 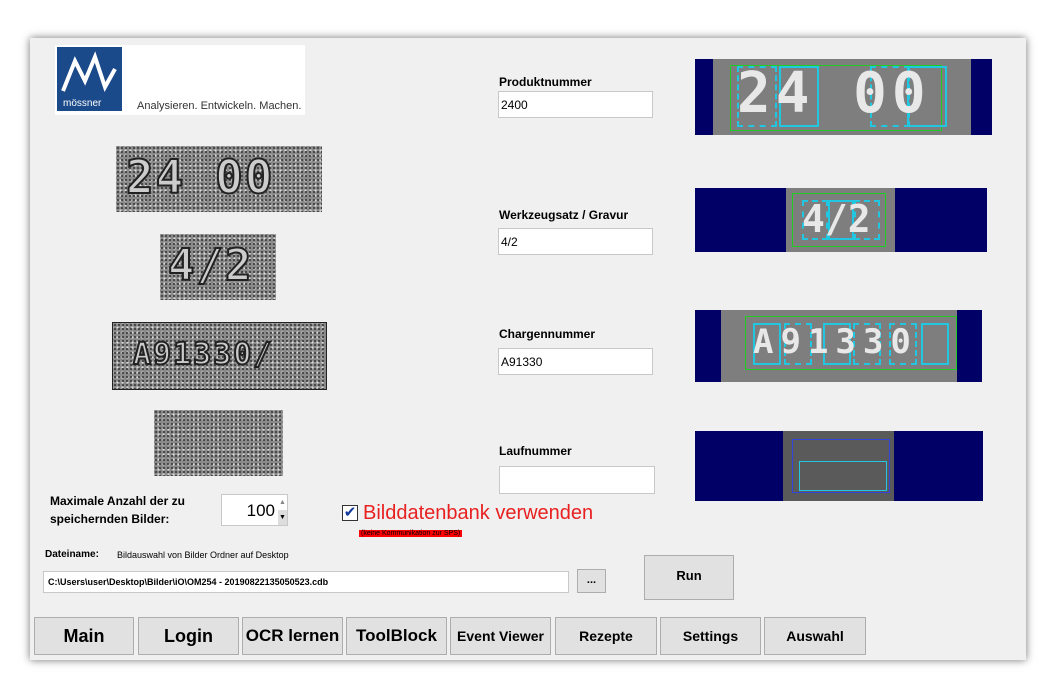 What do you see at coordinates (545, 82) in the screenshot?
I see `label-produktnummer: Produktnummer` at bounding box center [545, 82].